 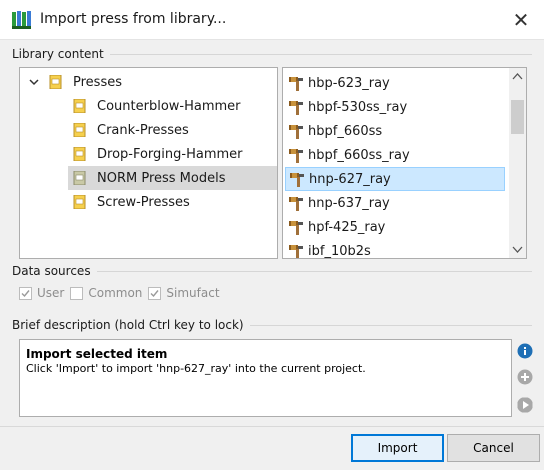 I want to click on list-item: hbpf_660ss_ray, so click(x=395, y=155).